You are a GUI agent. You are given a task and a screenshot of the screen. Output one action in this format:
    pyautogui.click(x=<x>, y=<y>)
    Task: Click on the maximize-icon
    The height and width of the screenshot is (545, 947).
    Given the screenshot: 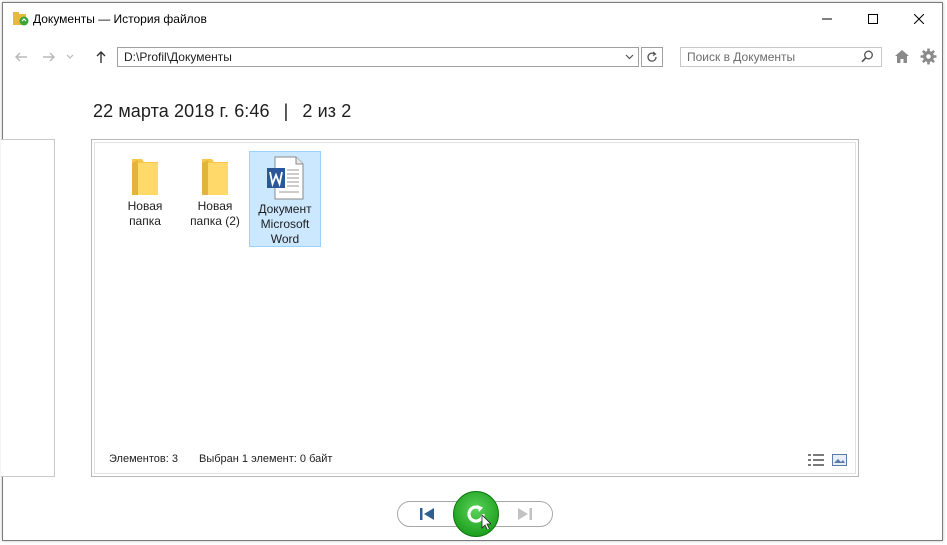 What is the action you would take?
    pyautogui.click(x=873, y=19)
    